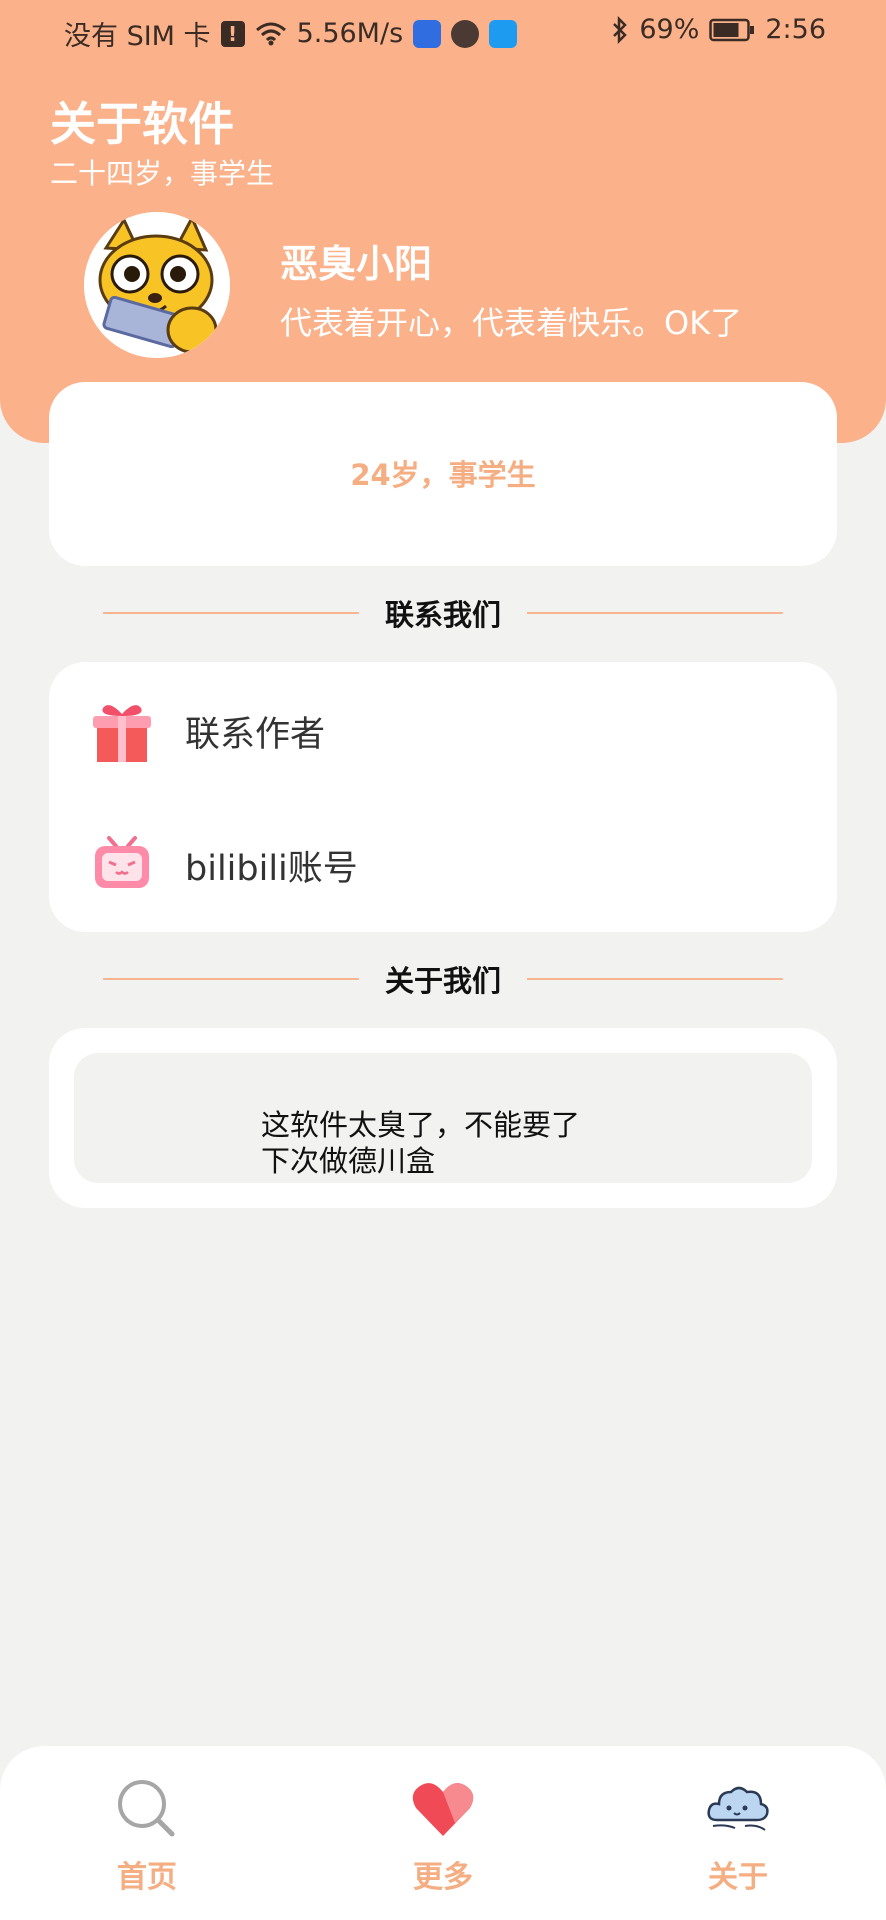 The width and height of the screenshot is (886, 1920). What do you see at coordinates (620, 29) in the screenshot?
I see `bluetooth-icon` at bounding box center [620, 29].